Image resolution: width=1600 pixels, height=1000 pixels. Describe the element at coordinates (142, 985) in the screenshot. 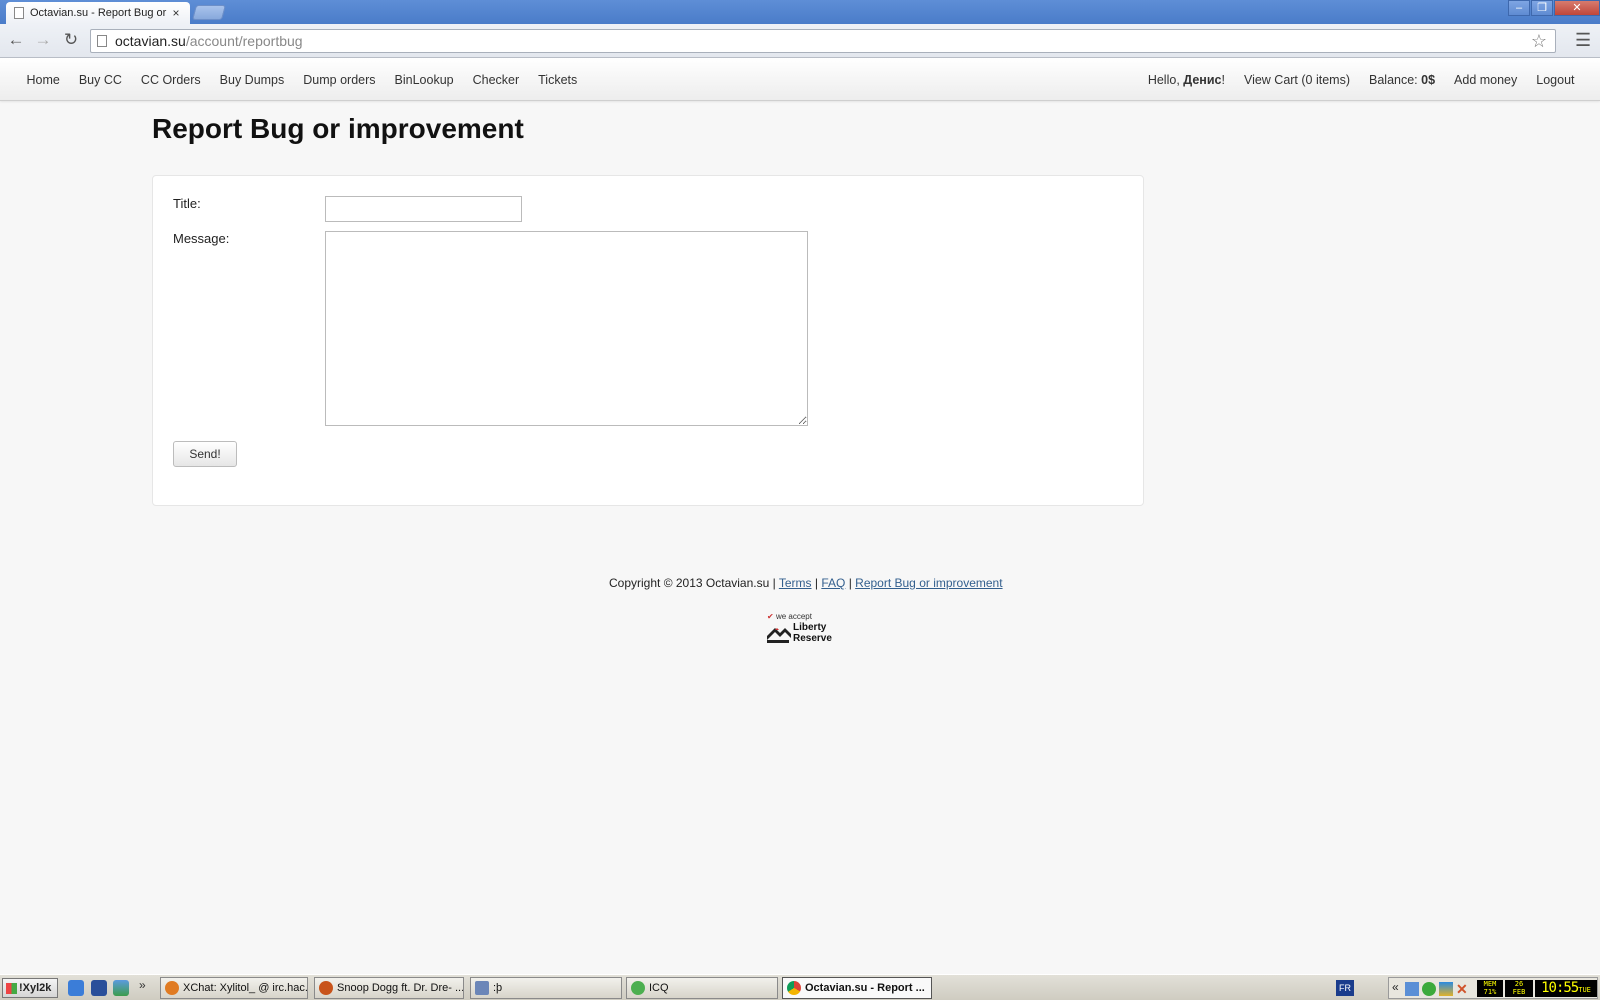

I see `quicklaunch-more-icon: »` at that location.